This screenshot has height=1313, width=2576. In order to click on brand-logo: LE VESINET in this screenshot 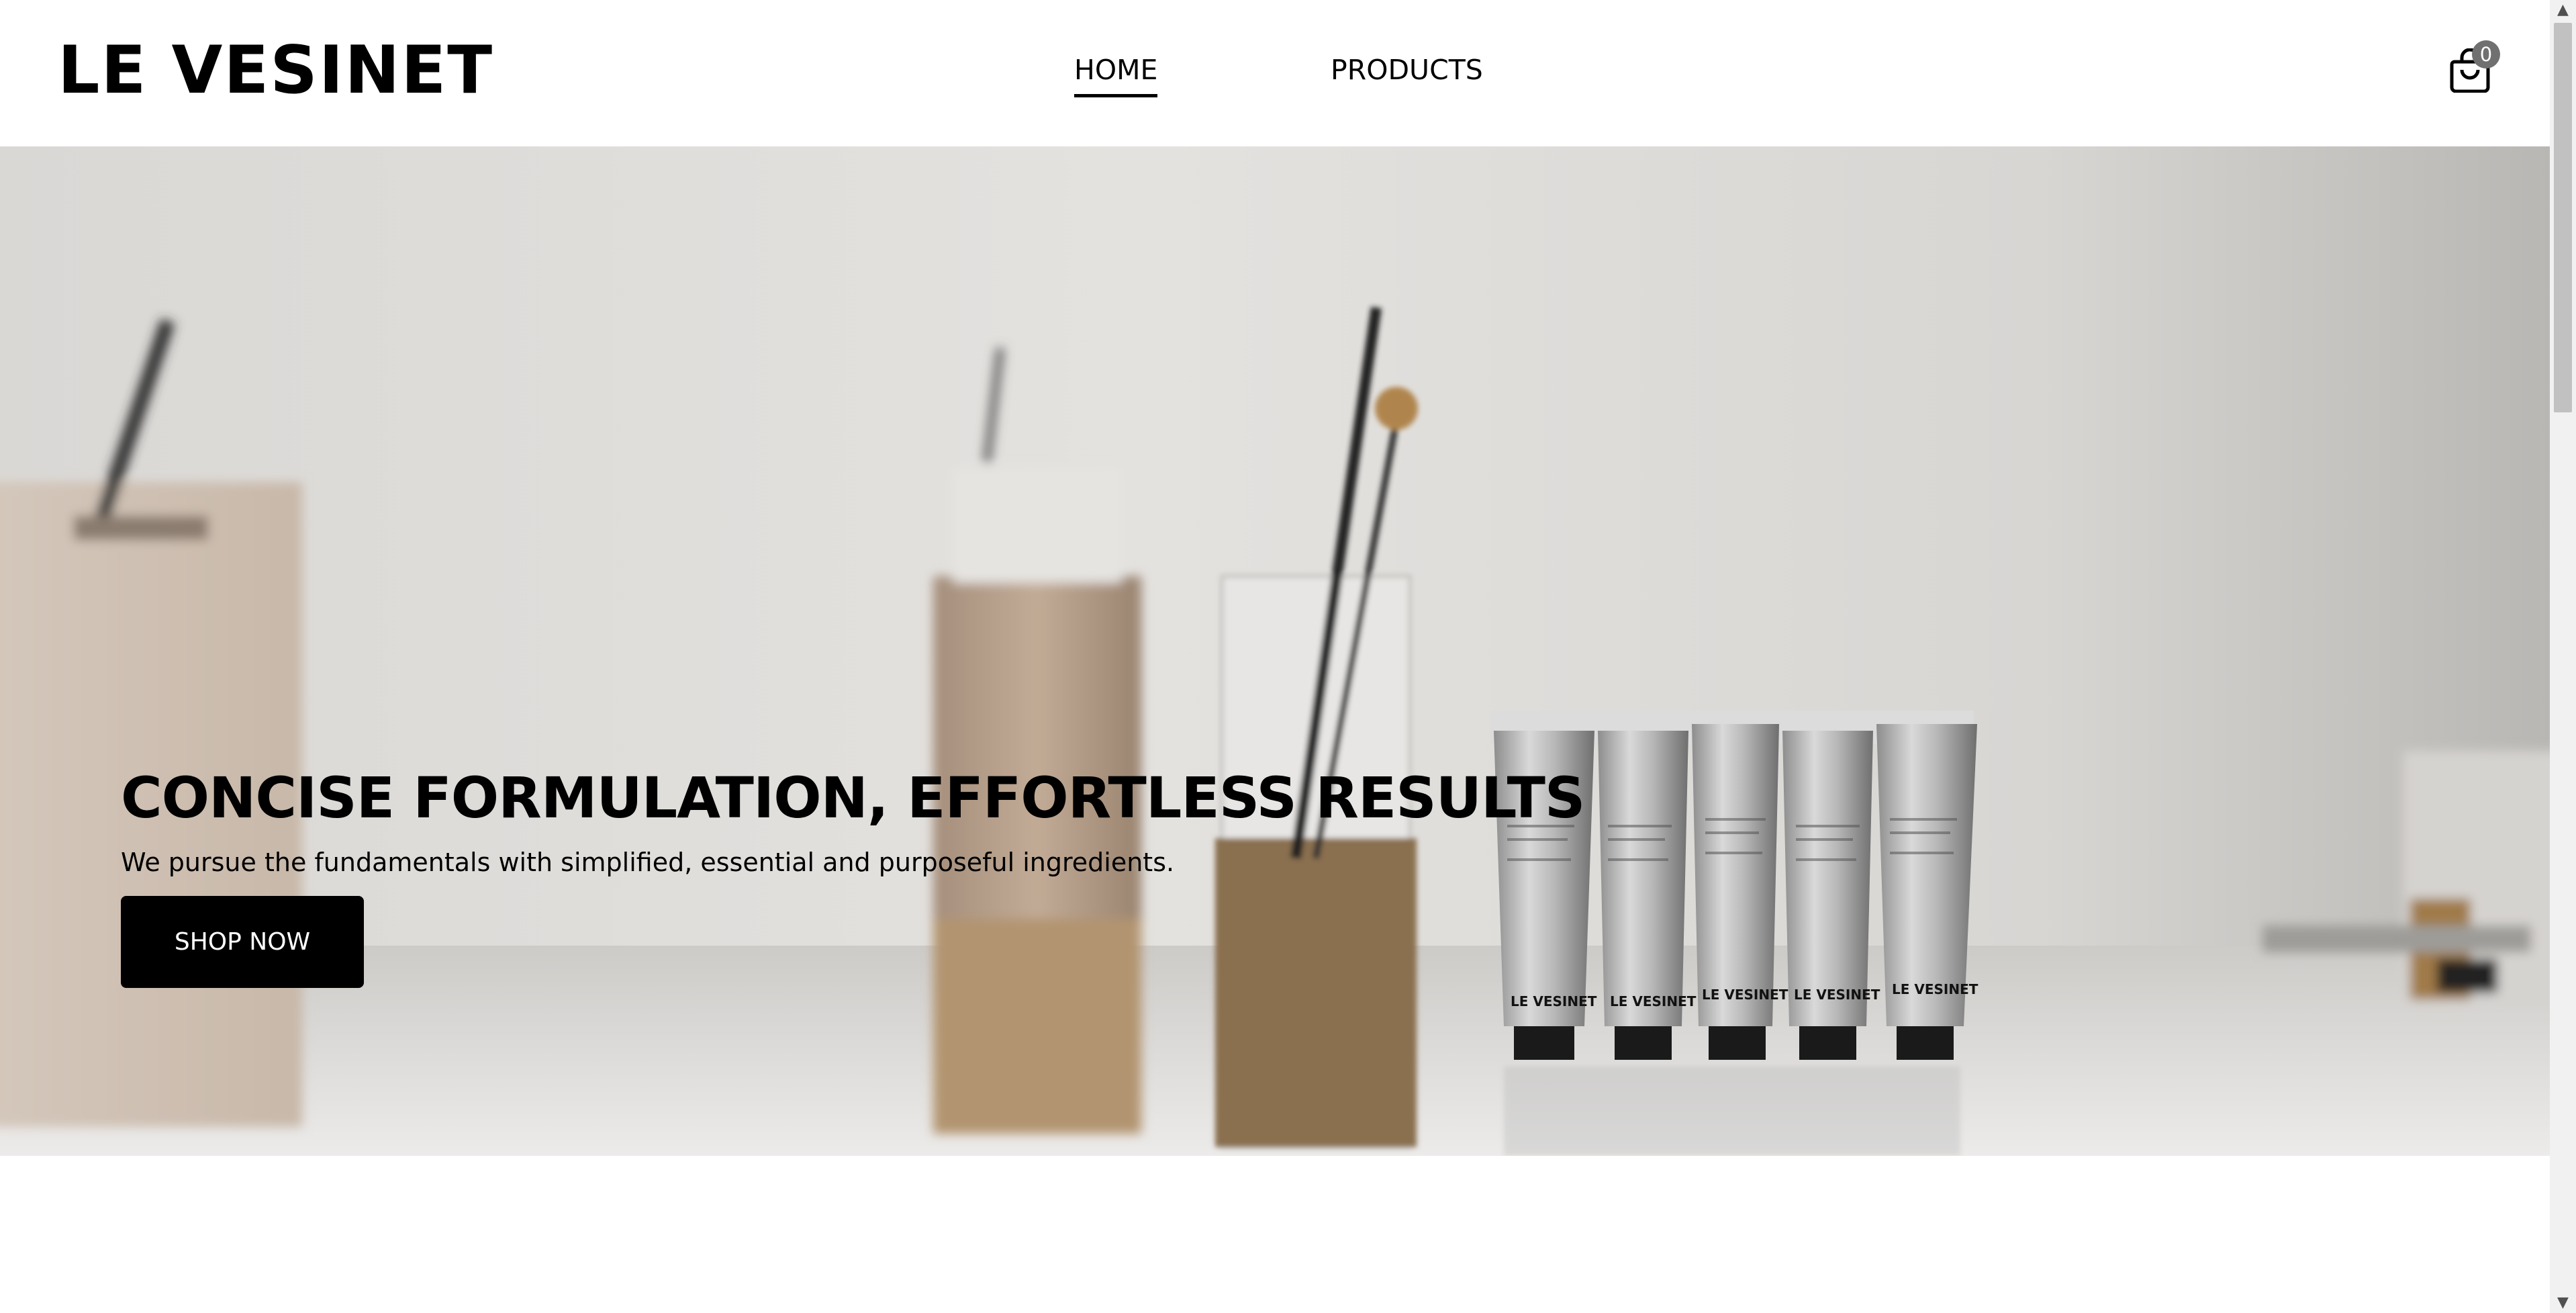, I will do `click(275, 70)`.